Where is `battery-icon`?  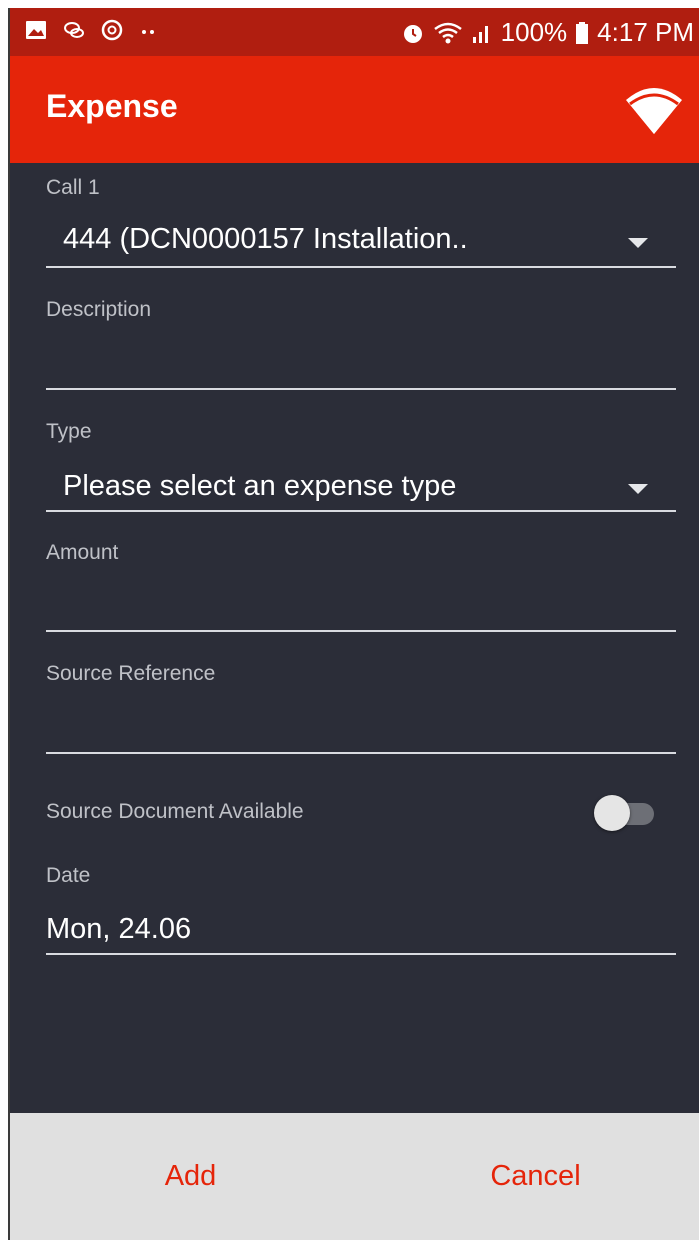 battery-icon is located at coordinates (582, 32).